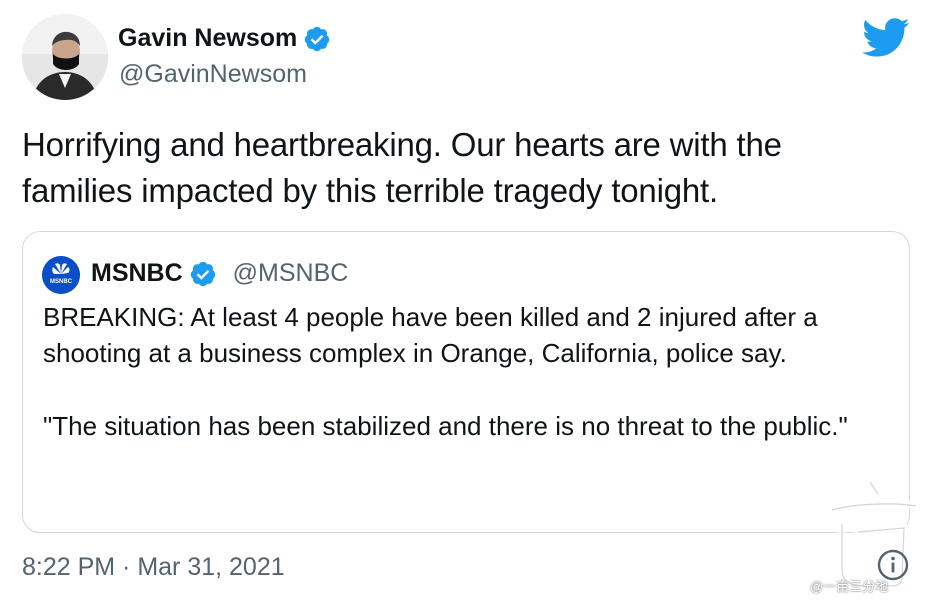  What do you see at coordinates (61, 275) in the screenshot?
I see `msnbc-logo-icon: MSNBC` at bounding box center [61, 275].